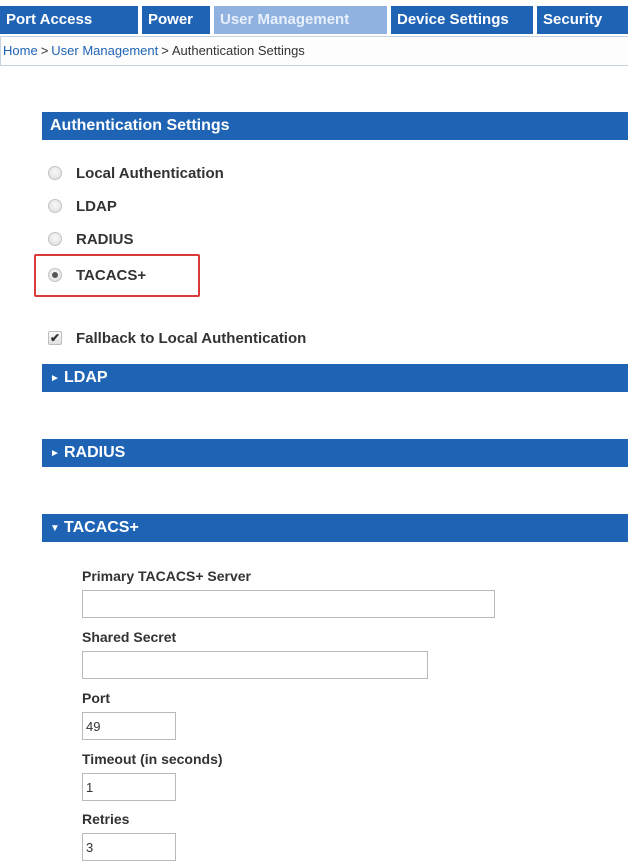 The width and height of the screenshot is (628, 861). I want to click on retries-label: Retries, so click(106, 819).